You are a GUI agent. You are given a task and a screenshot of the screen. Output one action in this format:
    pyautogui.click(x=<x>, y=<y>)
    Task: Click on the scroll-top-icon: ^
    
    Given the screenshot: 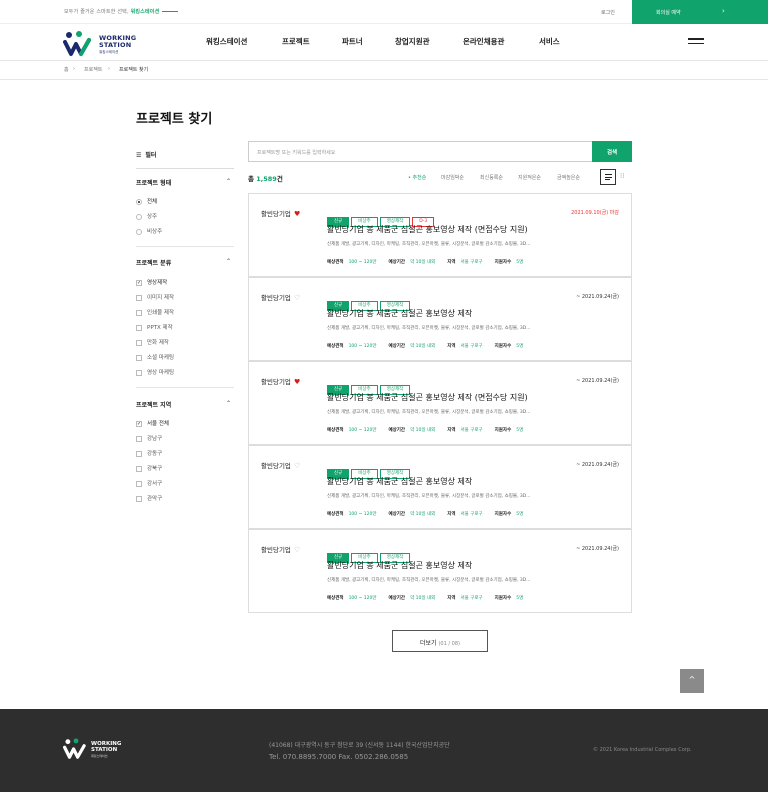 What is the action you would take?
    pyautogui.click(x=692, y=681)
    